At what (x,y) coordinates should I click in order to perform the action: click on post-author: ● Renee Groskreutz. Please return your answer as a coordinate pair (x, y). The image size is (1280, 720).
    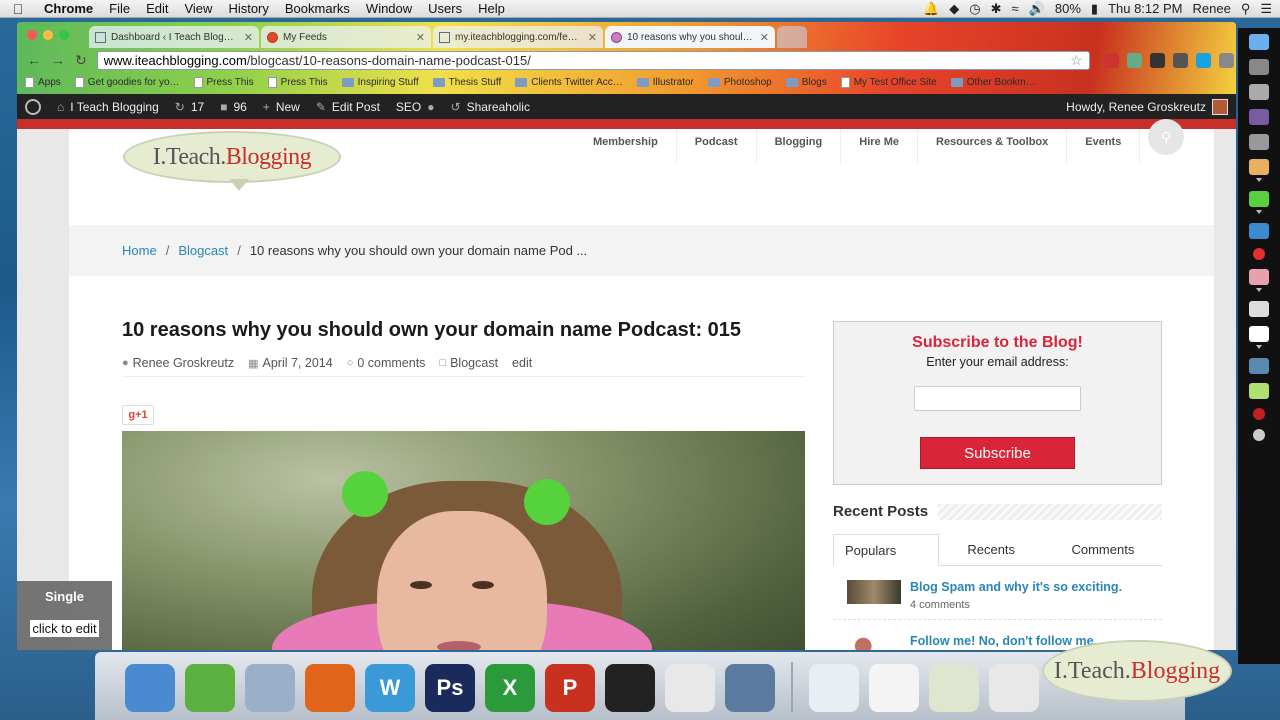
    Looking at the image, I should click on (178, 363).